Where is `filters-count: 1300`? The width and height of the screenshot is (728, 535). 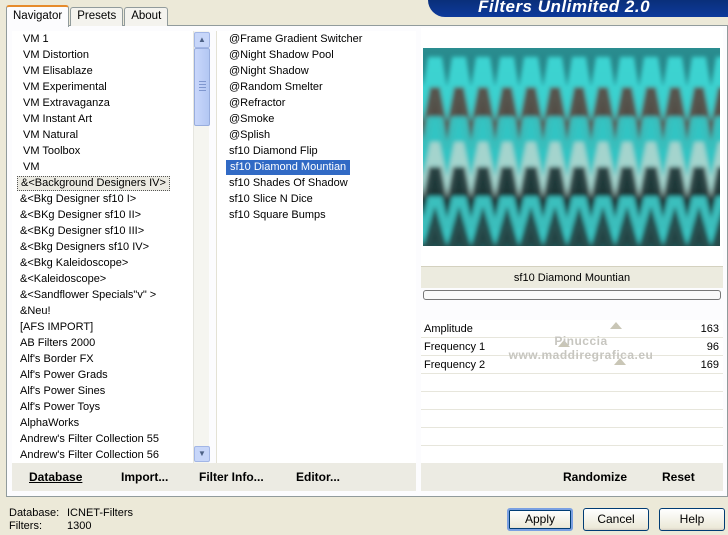 filters-count: 1300 is located at coordinates (79, 526).